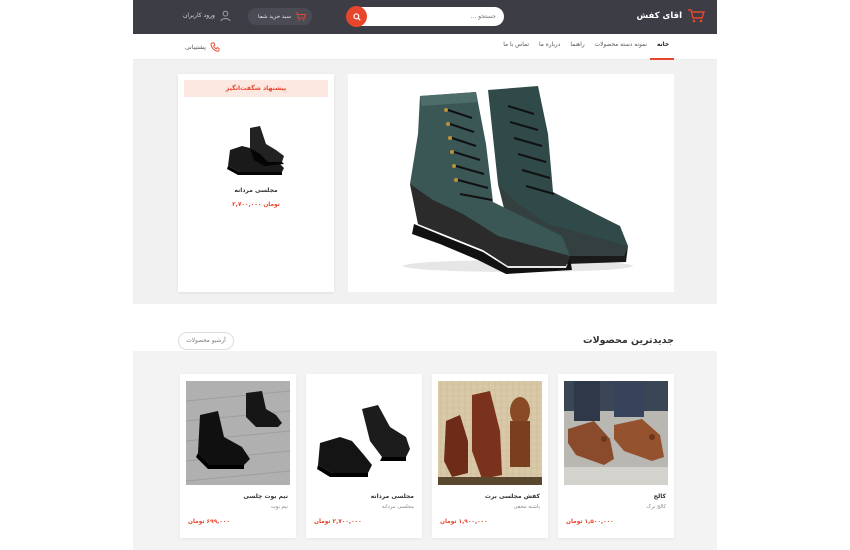 Image resolution: width=850 pixels, height=550 pixels. Describe the element at coordinates (225, 16) in the screenshot. I see `user-icon` at that location.